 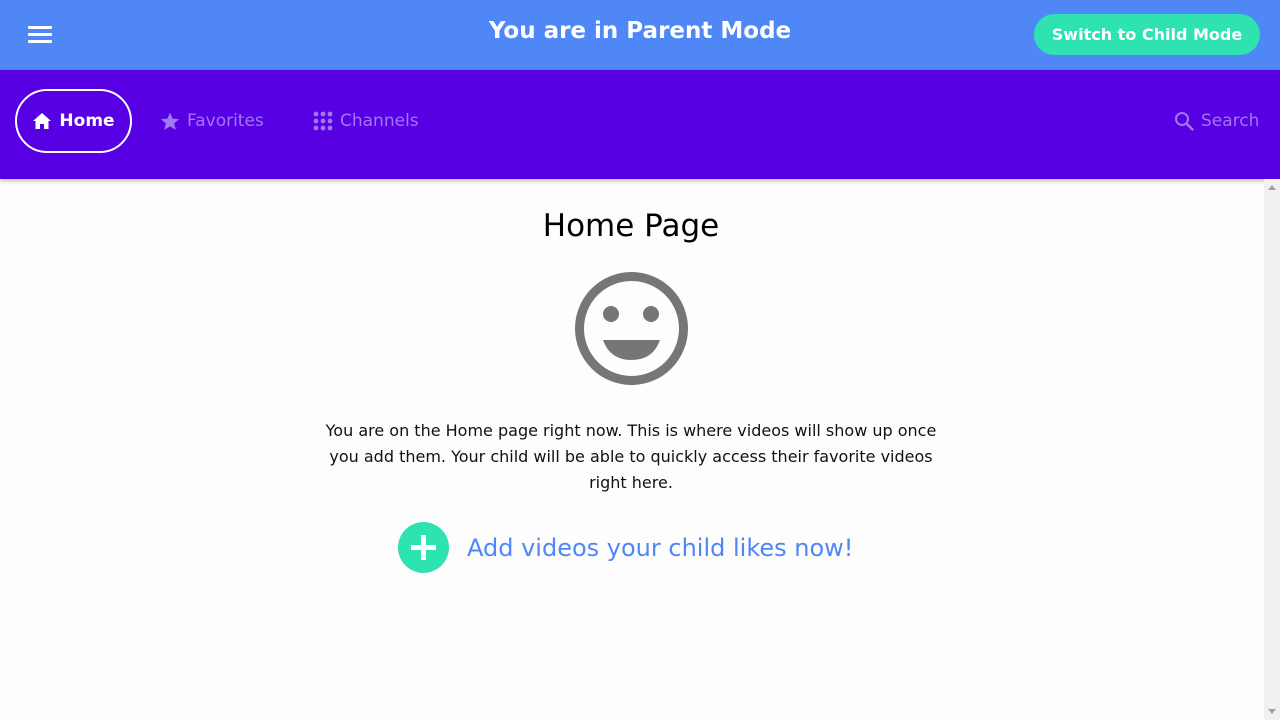 I want to click on switch-to-child-mode-button: Switch to Child Mode, so click(x=1147, y=34).